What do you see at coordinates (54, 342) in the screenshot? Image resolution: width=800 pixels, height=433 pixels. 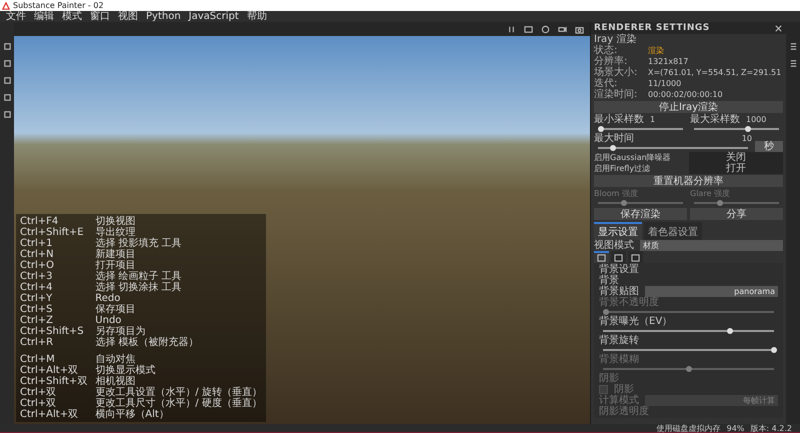 I see `shortcut-keys: Ctrl+R` at bounding box center [54, 342].